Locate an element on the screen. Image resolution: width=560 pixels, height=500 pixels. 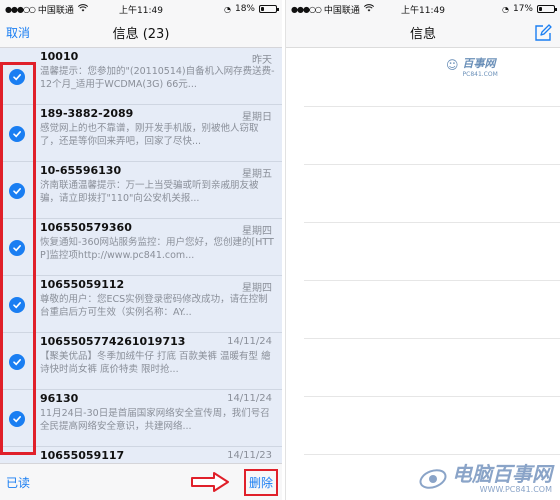
cancel-button: 取消 is located at coordinates (15, 32).